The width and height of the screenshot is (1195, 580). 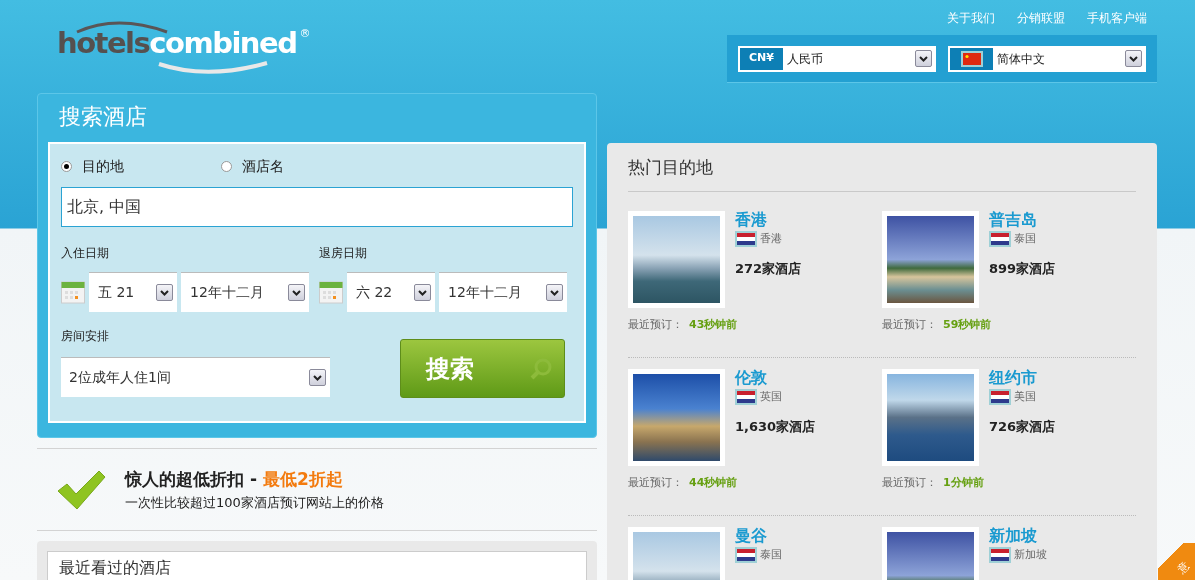 What do you see at coordinates (971, 18) in the screenshot?
I see `header-link: 关于我们` at bounding box center [971, 18].